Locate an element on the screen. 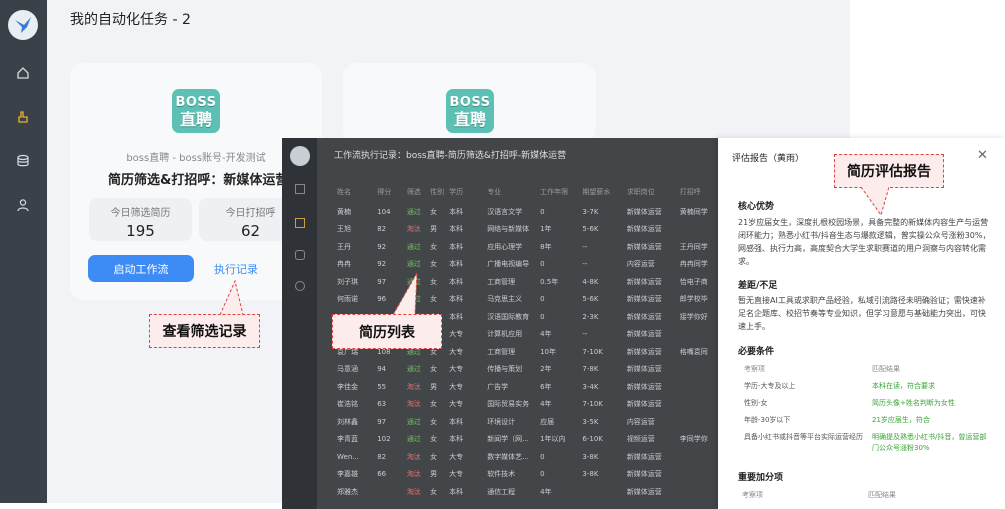 The width and height of the screenshot is (1005, 509). card-title: 简历筛选&打招呼：新媒体运营 is located at coordinates (198, 180).